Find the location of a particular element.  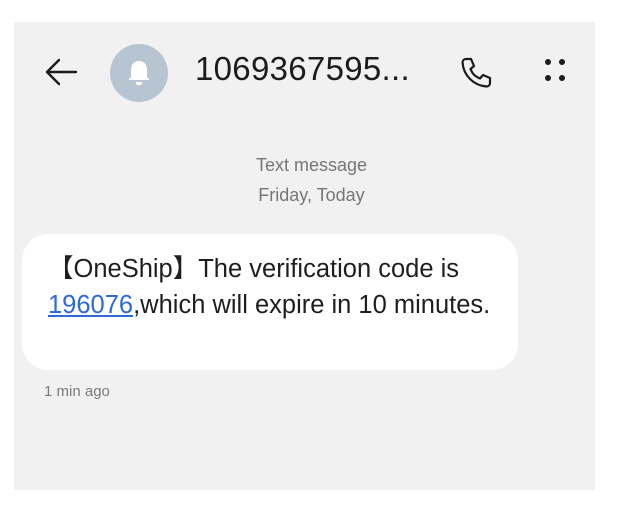

bell-avatar-icon is located at coordinates (139, 73).